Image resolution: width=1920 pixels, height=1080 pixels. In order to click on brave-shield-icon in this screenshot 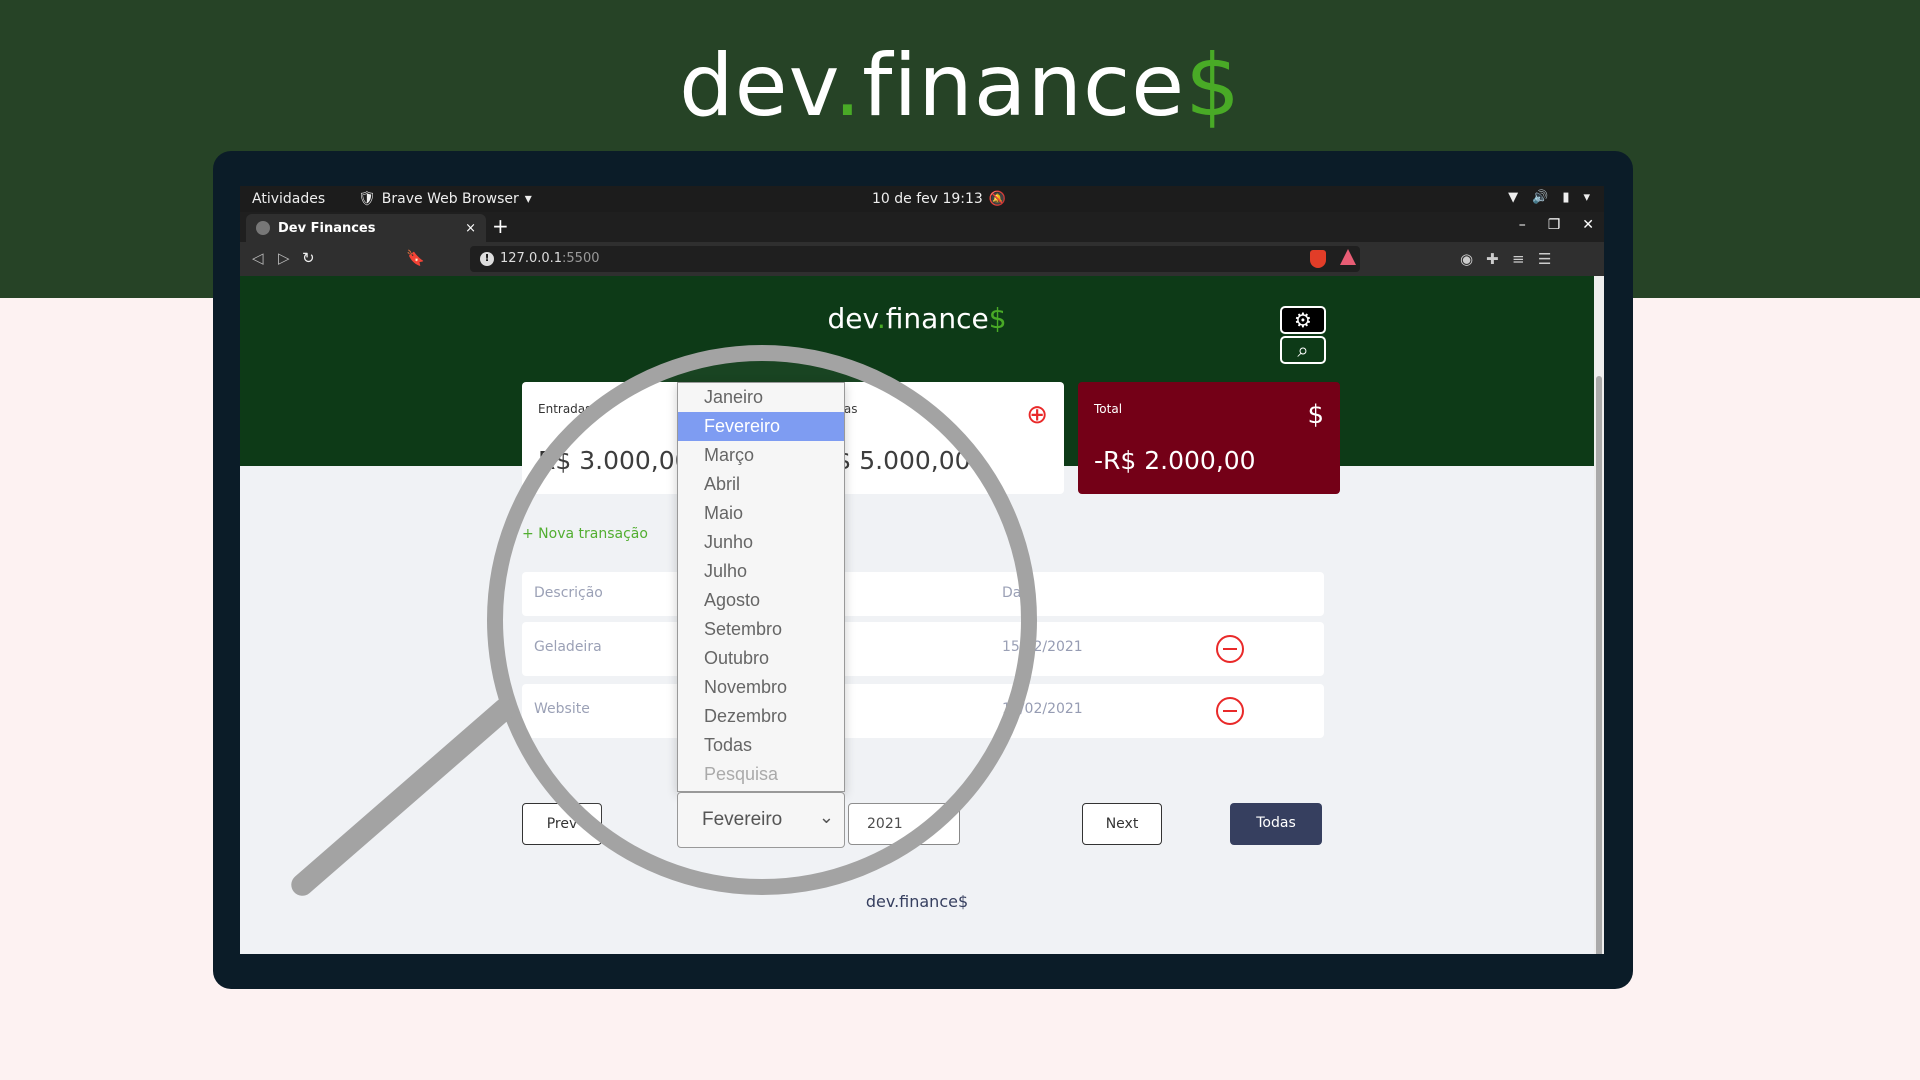, I will do `click(1318, 259)`.